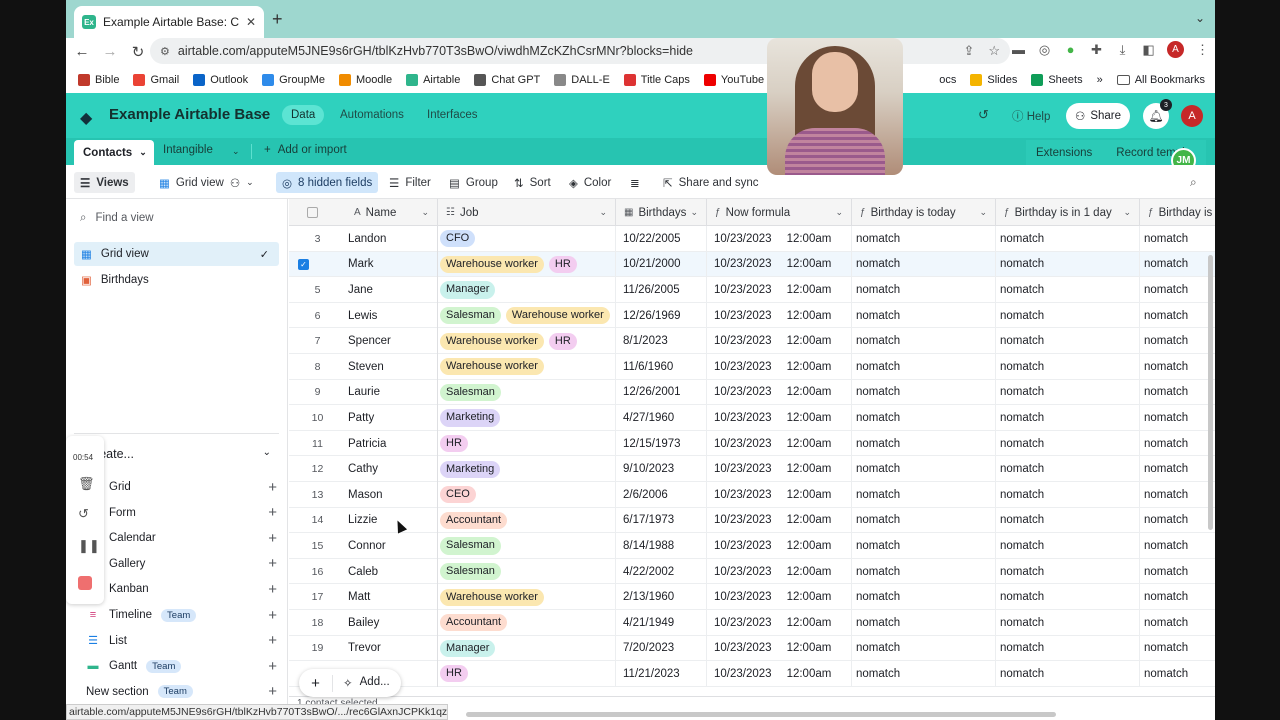  What do you see at coordinates (86, 484) in the screenshot?
I see `delete-icon: 🗑︎` at bounding box center [86, 484].